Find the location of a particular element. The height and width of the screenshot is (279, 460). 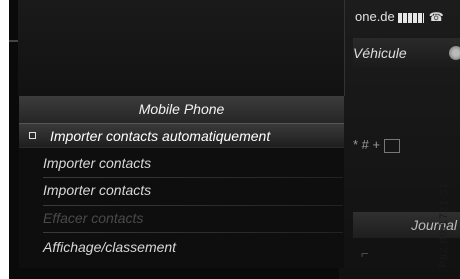

status-bar: one.de ☎ is located at coordinates (407, 17).